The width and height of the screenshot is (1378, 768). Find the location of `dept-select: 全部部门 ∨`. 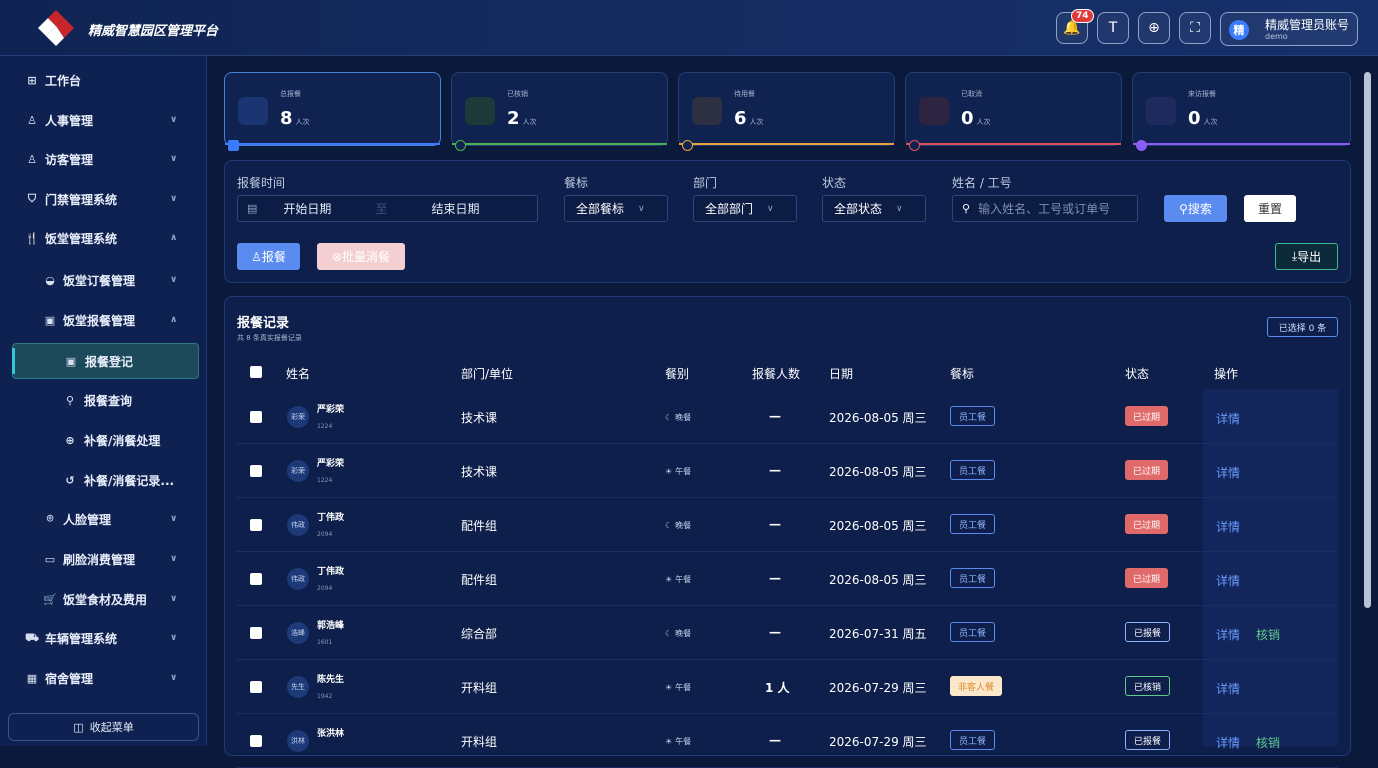

dept-select: 全部部门 ∨ is located at coordinates (745, 208).